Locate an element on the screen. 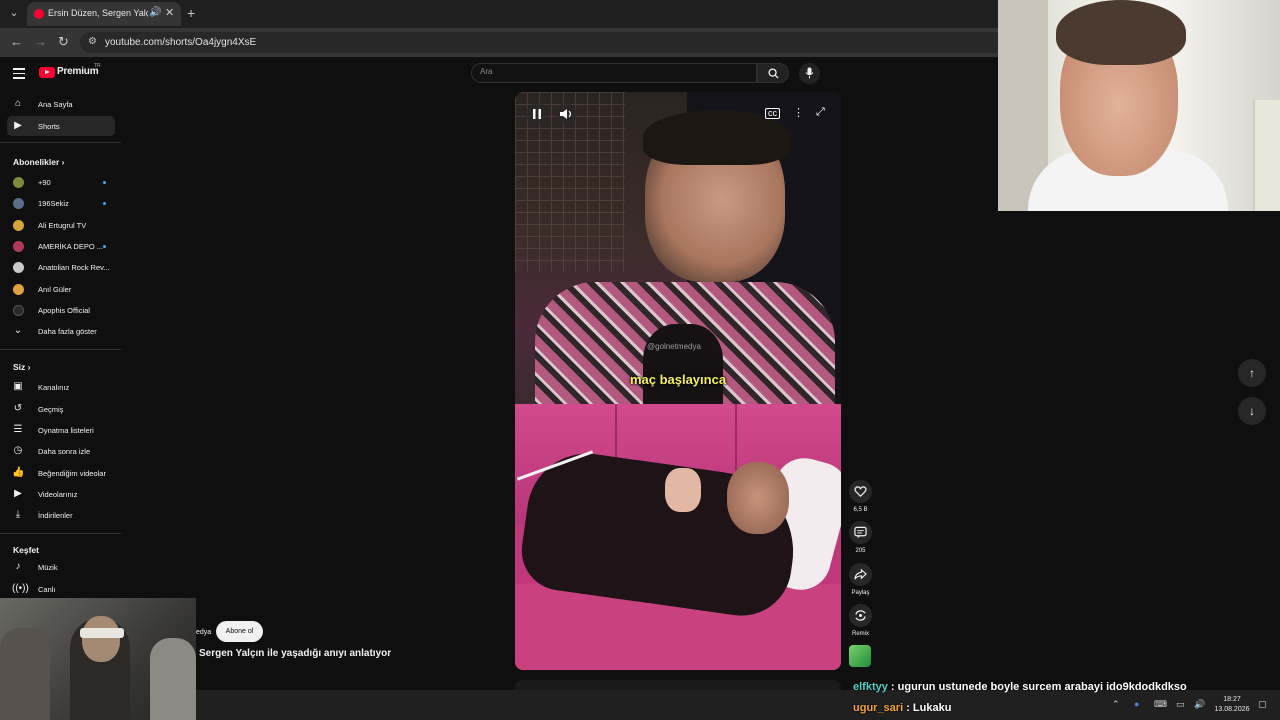  browser-tab: Ersin Düzen, Sergen Yalçın i 🔊 ✕ is located at coordinates (104, 14).